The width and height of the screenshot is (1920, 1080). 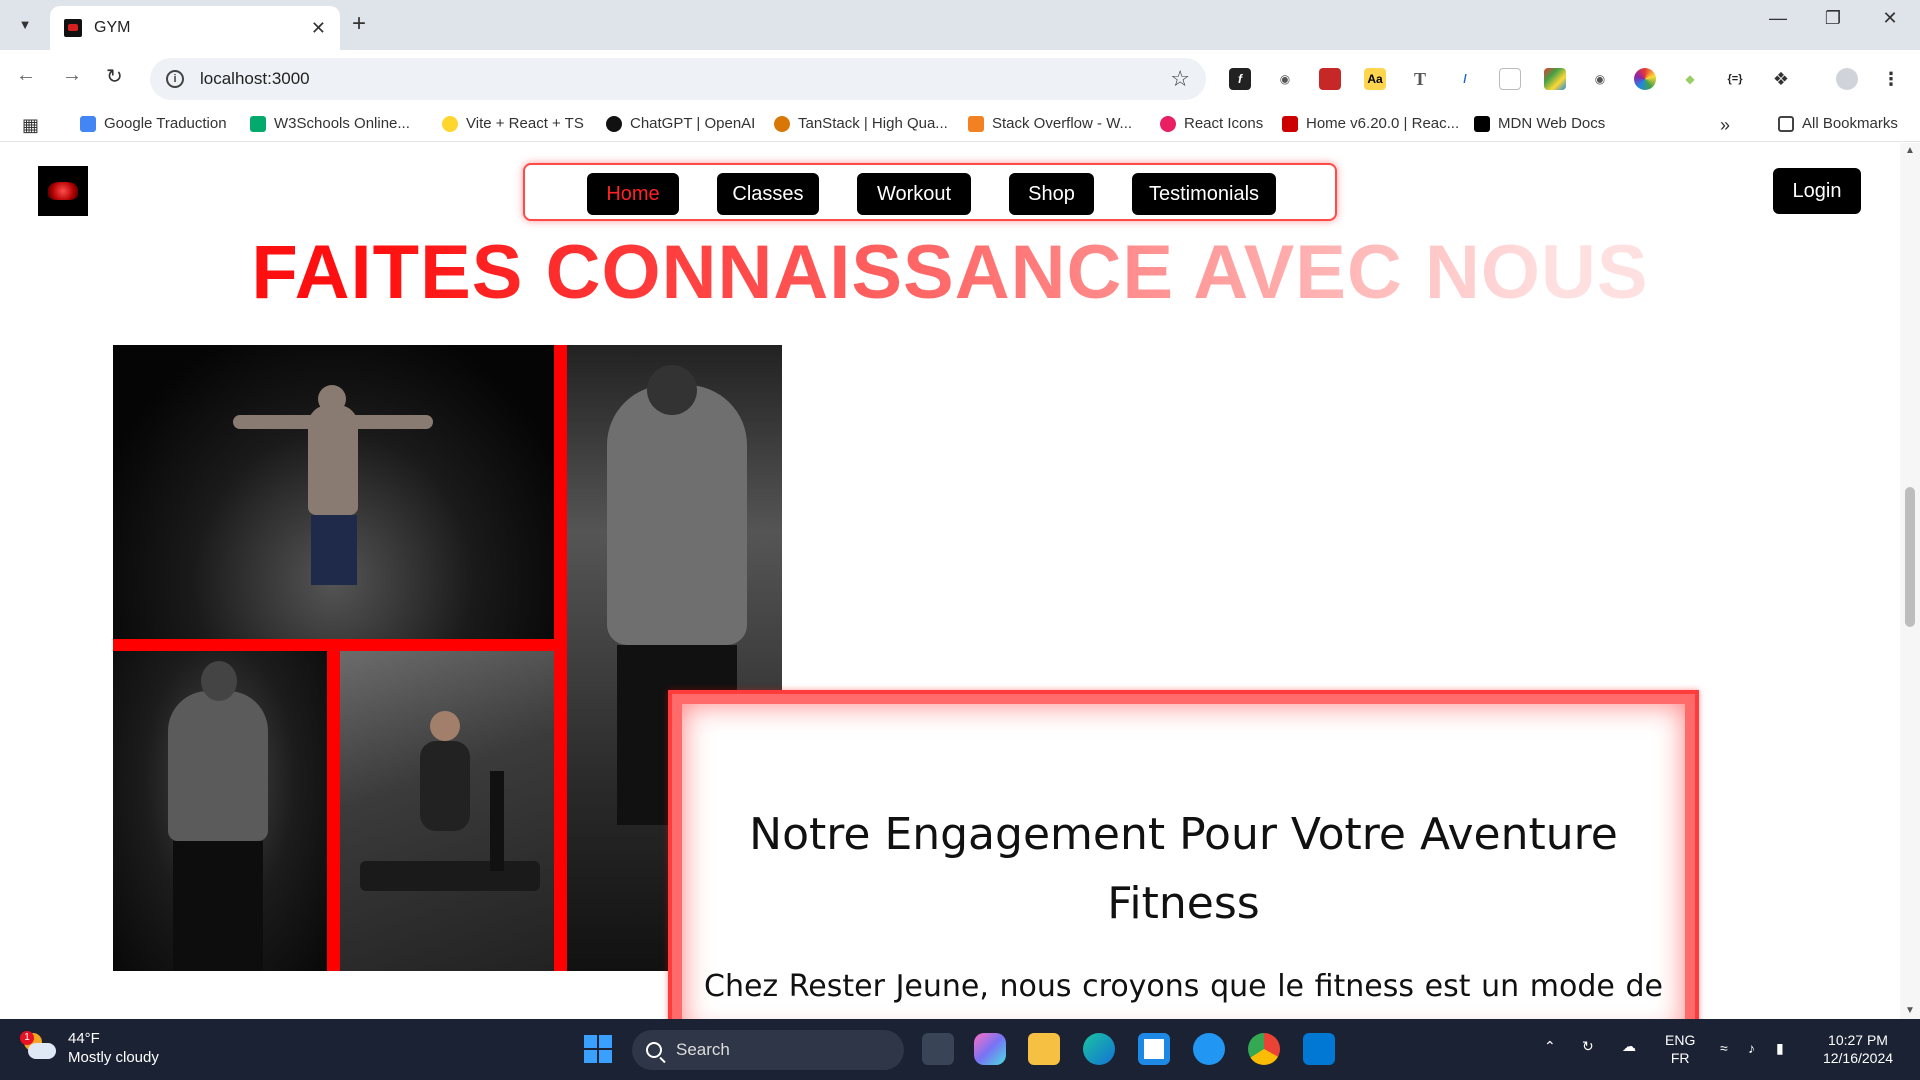 What do you see at coordinates (1465, 79) in the screenshot?
I see `extension-pen-icon: /` at bounding box center [1465, 79].